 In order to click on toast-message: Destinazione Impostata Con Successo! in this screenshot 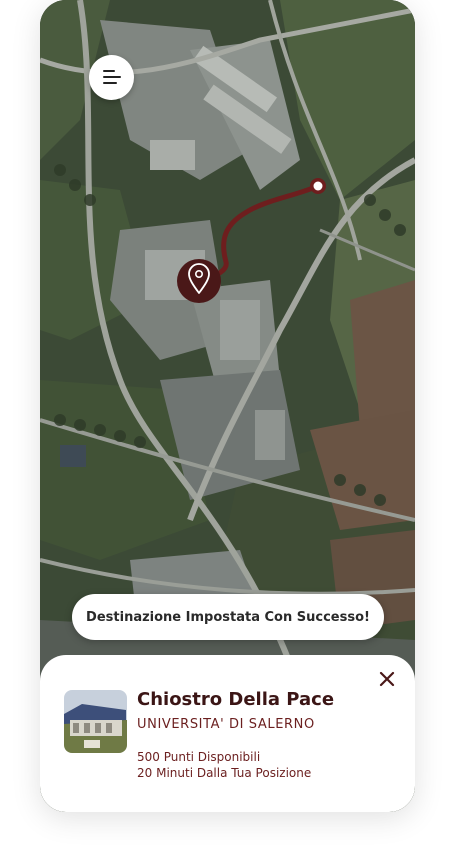, I will do `click(228, 617)`.